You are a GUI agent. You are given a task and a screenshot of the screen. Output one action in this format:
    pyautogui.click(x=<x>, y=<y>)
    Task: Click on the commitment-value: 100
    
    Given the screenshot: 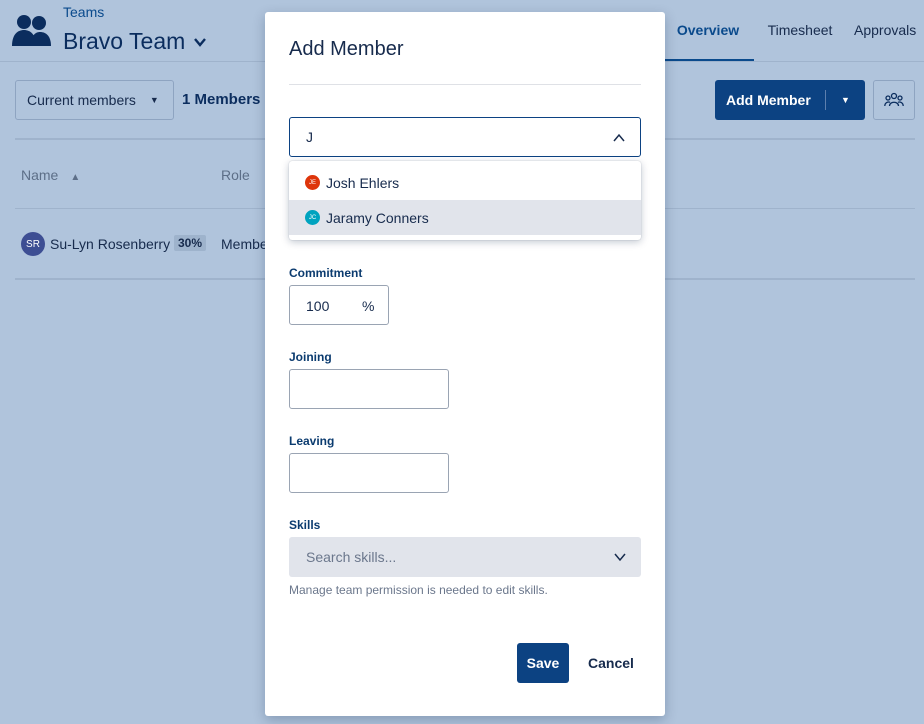 What is the action you would take?
    pyautogui.click(x=318, y=306)
    